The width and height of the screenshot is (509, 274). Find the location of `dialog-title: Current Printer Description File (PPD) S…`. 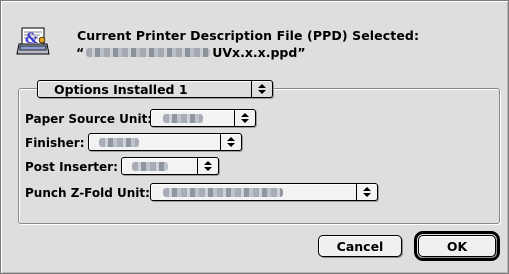

dialog-title: Current Printer Description File (PPD) S… is located at coordinates (248, 35).